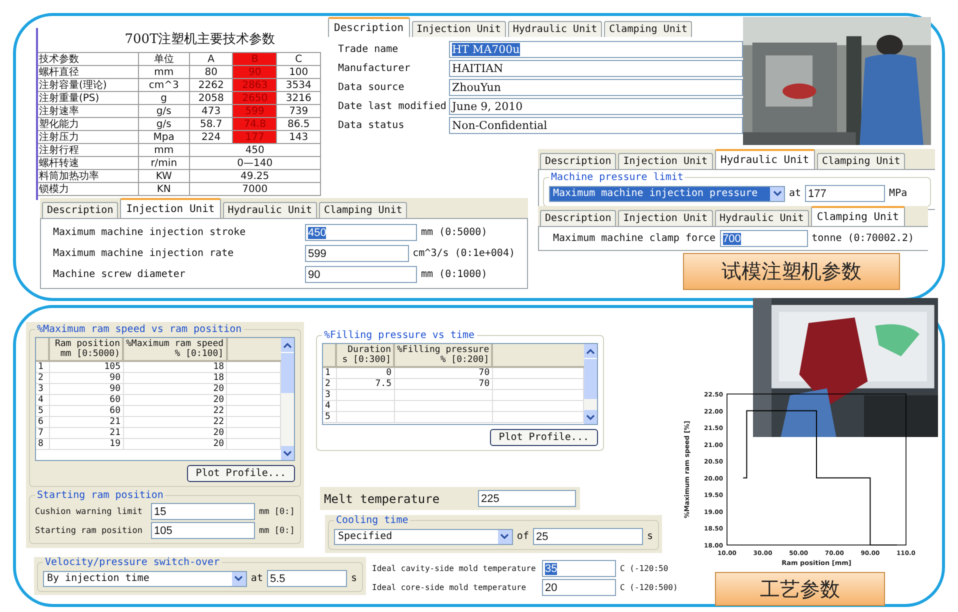 Image resolution: width=958 pixels, height=612 pixels. Describe the element at coordinates (254, 98) in the screenshot. I see `table-cell: 2650` at that location.